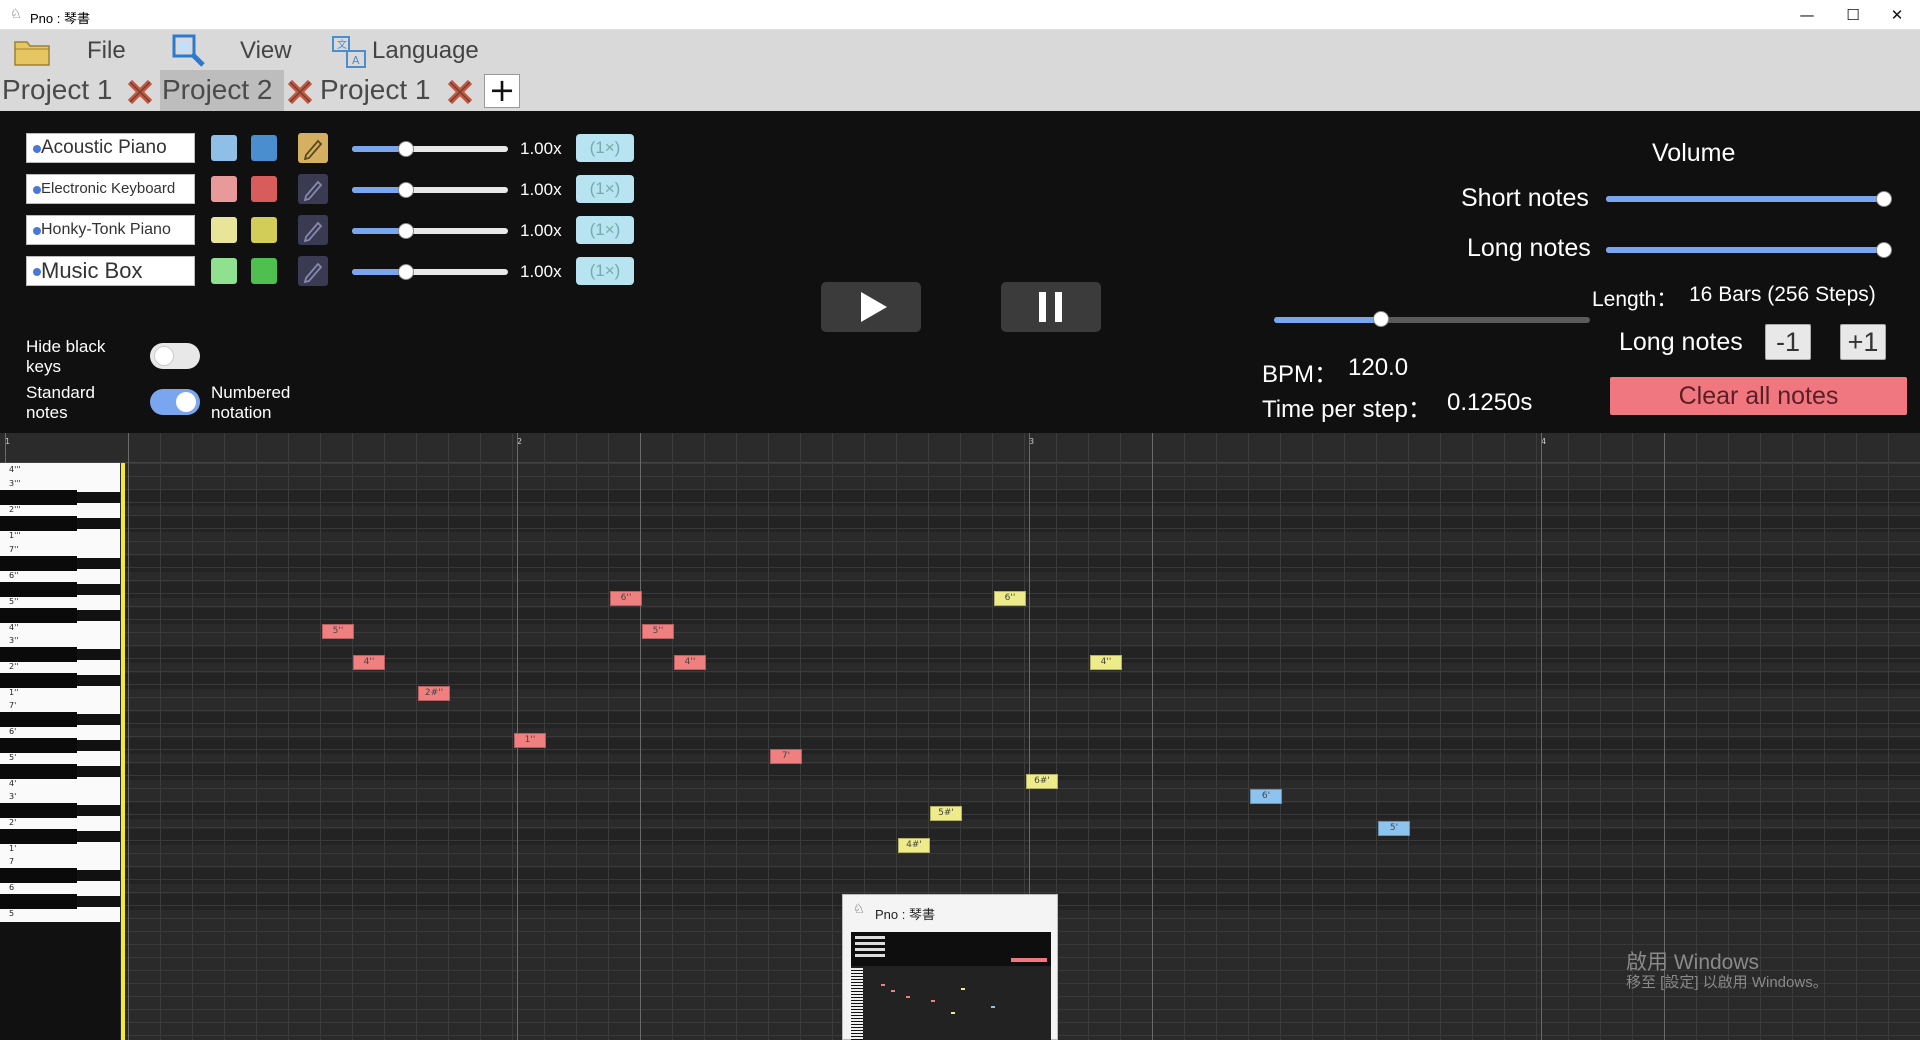  Describe the element at coordinates (1051, 307) in the screenshot. I see `pause-button` at that location.